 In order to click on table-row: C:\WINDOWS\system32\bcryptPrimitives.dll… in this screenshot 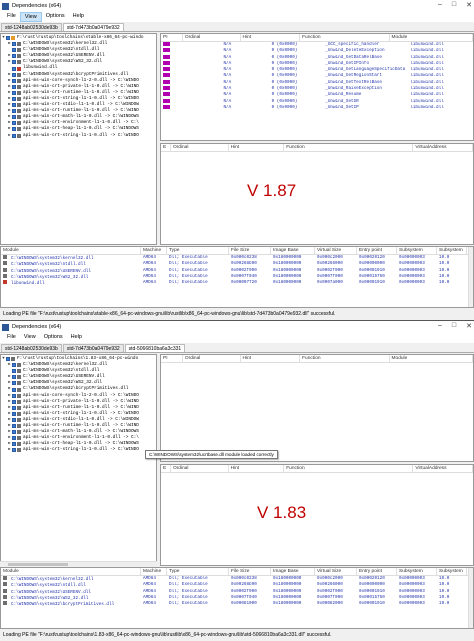, I will do `click(237, 604)`.